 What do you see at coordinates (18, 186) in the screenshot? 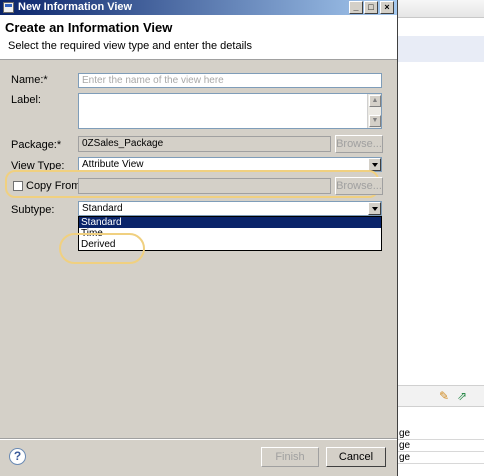
I see `copy-from-checkbox` at bounding box center [18, 186].